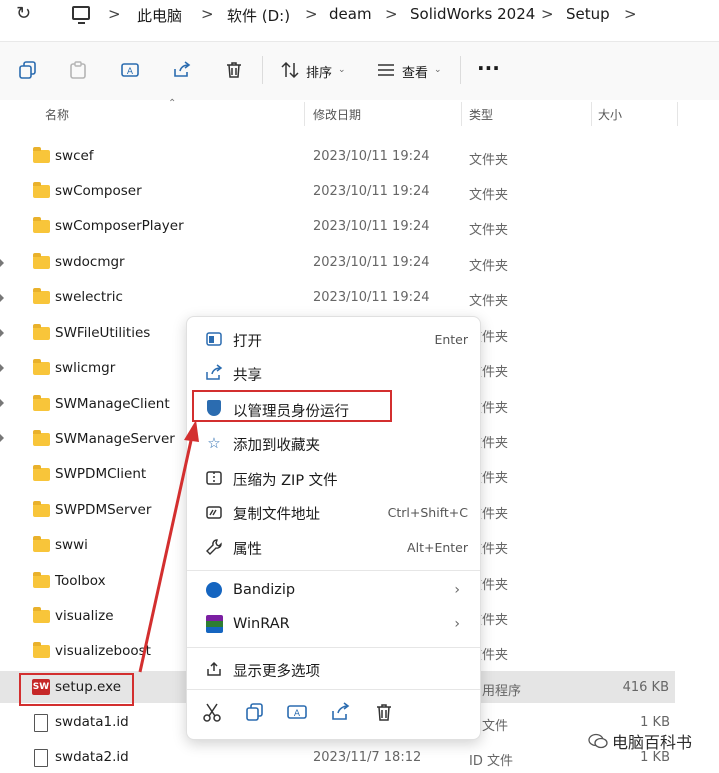 Image resolution: width=719 pixels, height=773 pixels. I want to click on submenu-arrow-icon: ›, so click(457, 624).